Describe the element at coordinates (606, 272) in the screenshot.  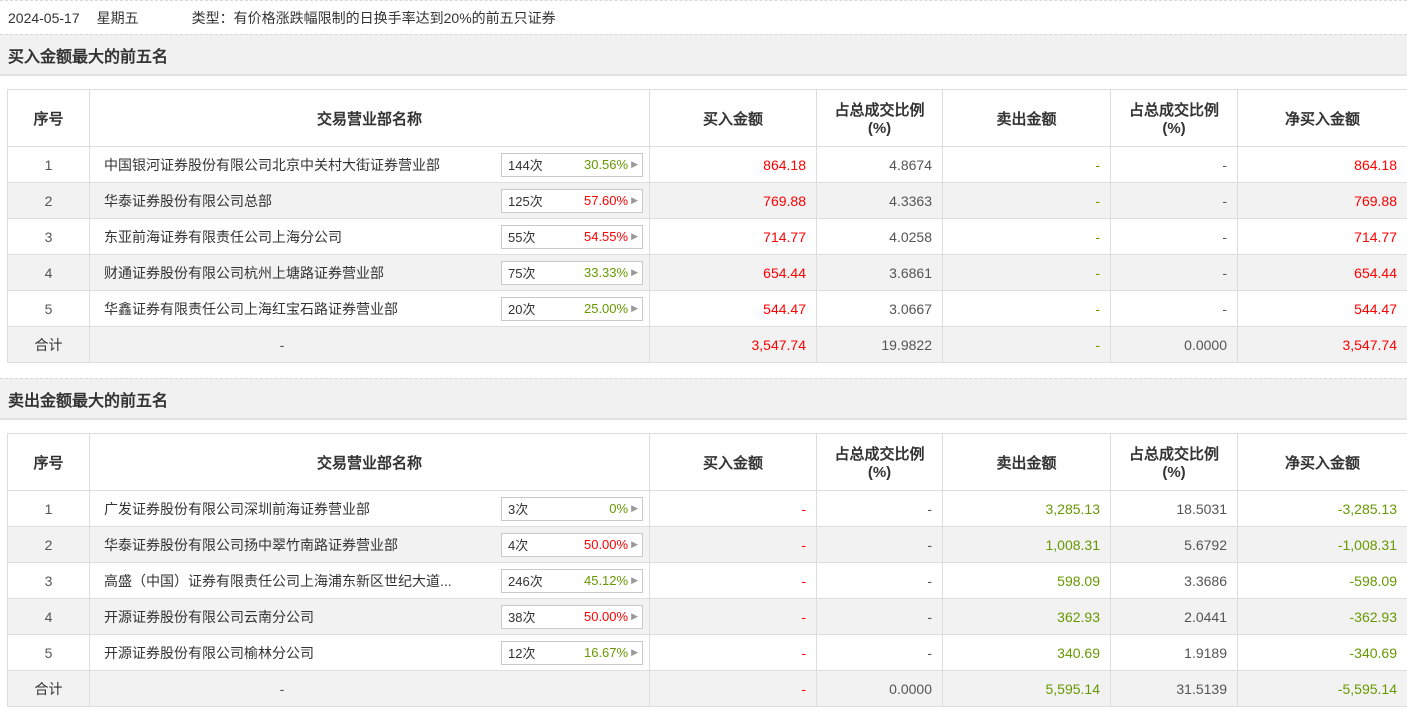
I see `win-rate: 33.33%` at that location.